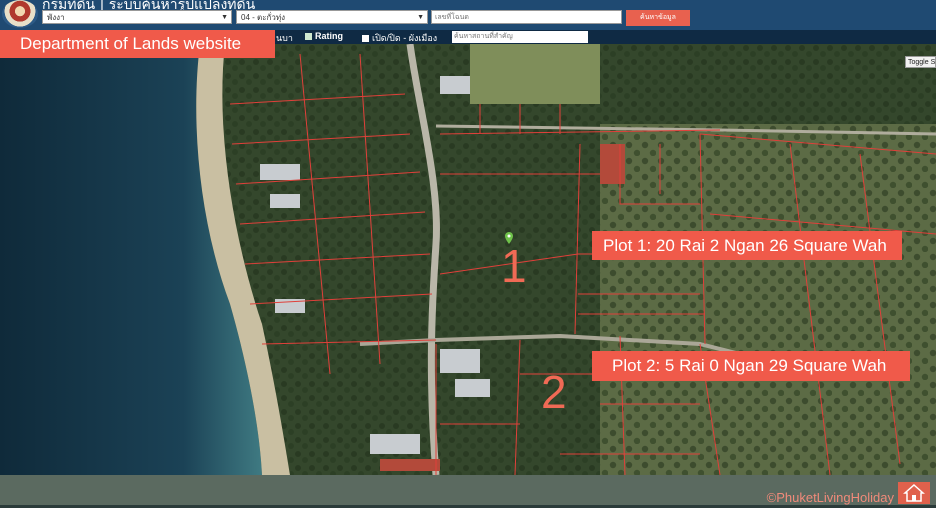 This screenshot has width=936, height=508. I want to click on department-seal-logo, so click(20, 14).